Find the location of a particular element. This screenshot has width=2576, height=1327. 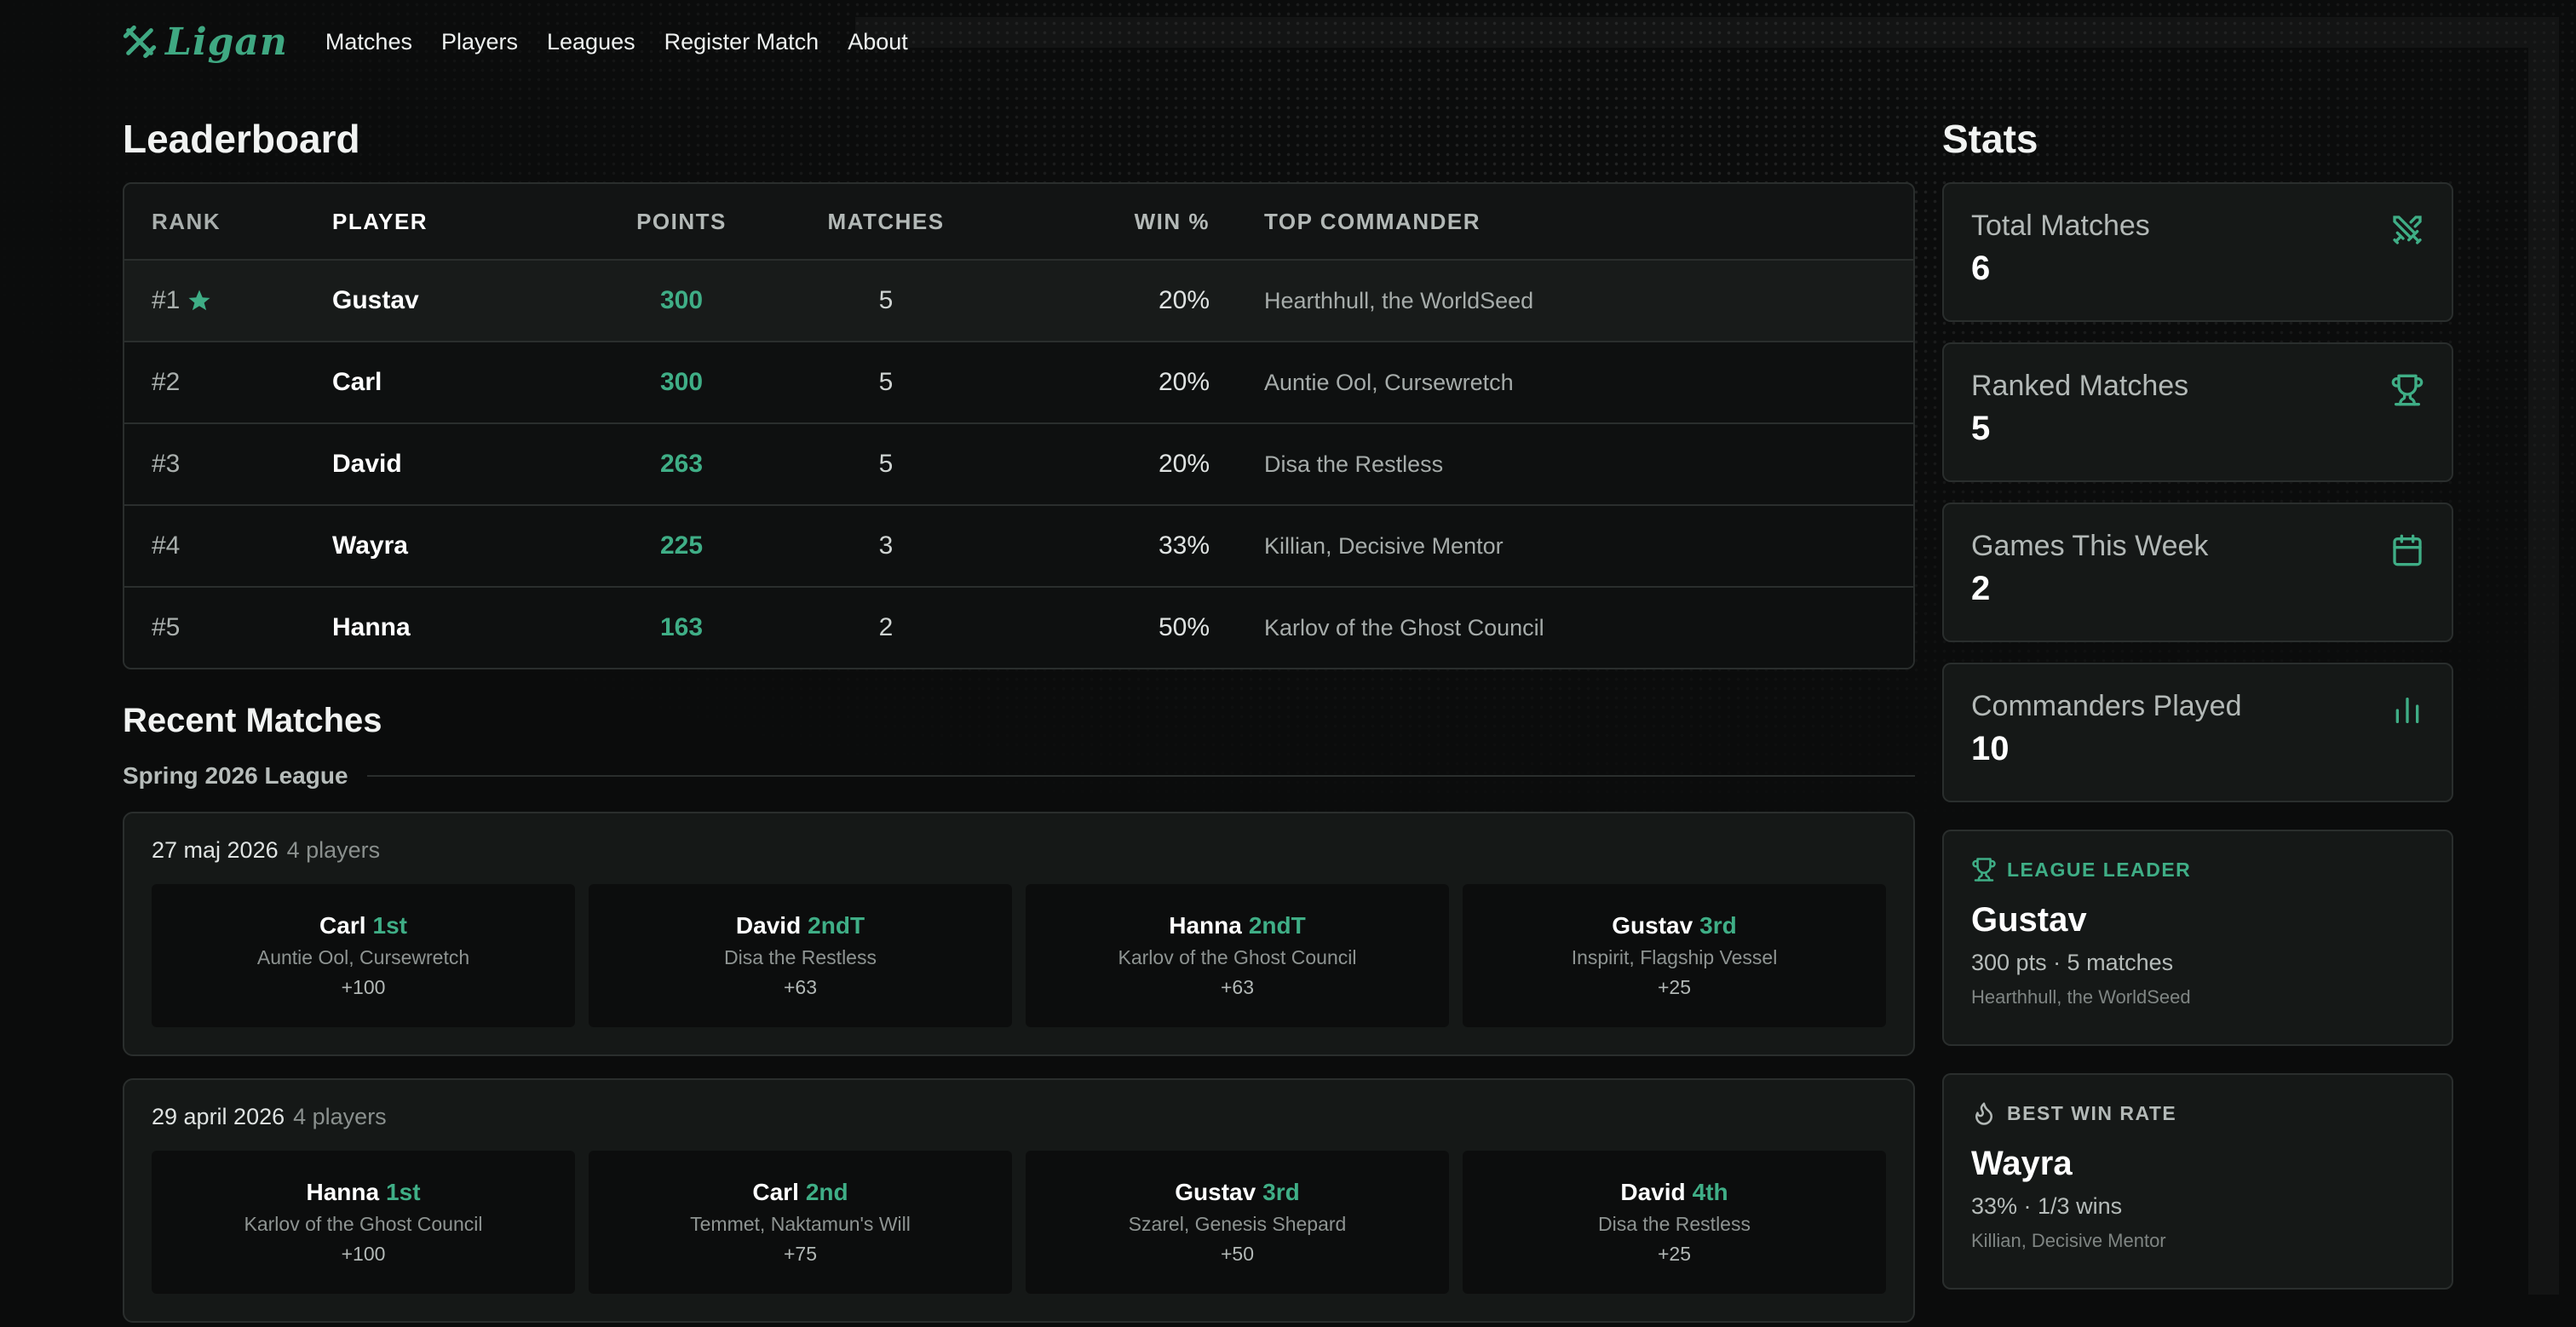

nav-players: Players is located at coordinates (480, 42).